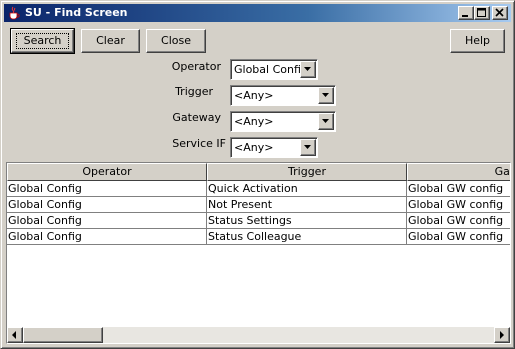 The image size is (515, 349). I want to click on close-window-button, so click(500, 13).